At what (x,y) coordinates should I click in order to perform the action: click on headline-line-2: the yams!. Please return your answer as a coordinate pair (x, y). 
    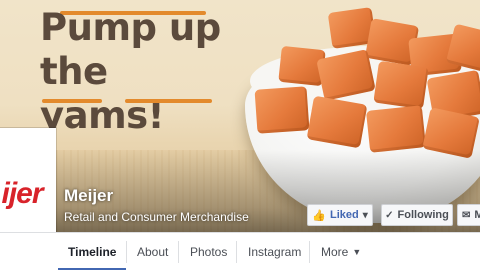
    Looking at the image, I should click on (102, 93).